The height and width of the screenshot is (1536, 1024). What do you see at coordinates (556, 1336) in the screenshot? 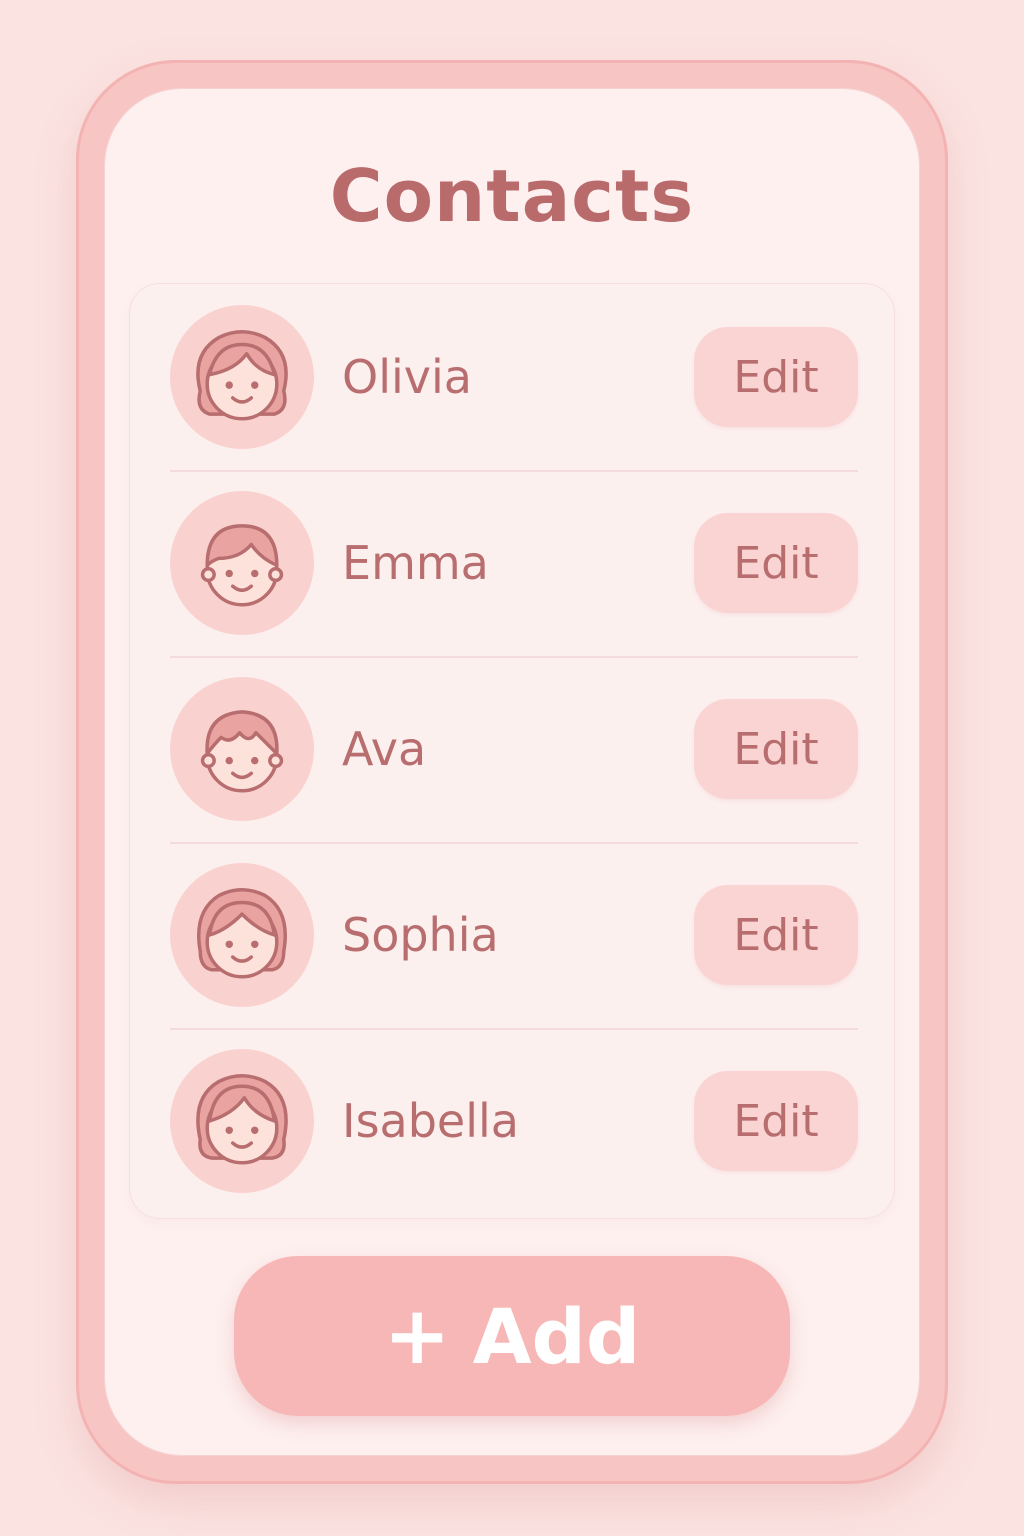
I see `add-button-label: Add` at bounding box center [556, 1336].